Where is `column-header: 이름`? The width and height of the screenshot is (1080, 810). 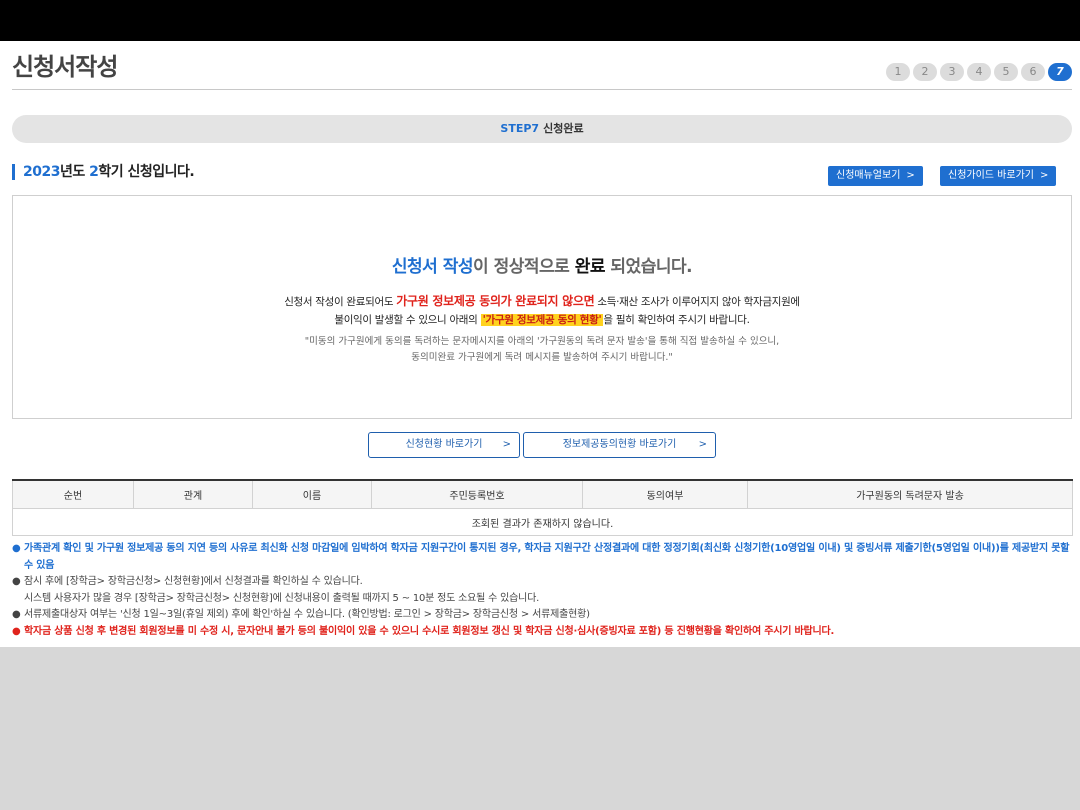 column-header: 이름 is located at coordinates (312, 494).